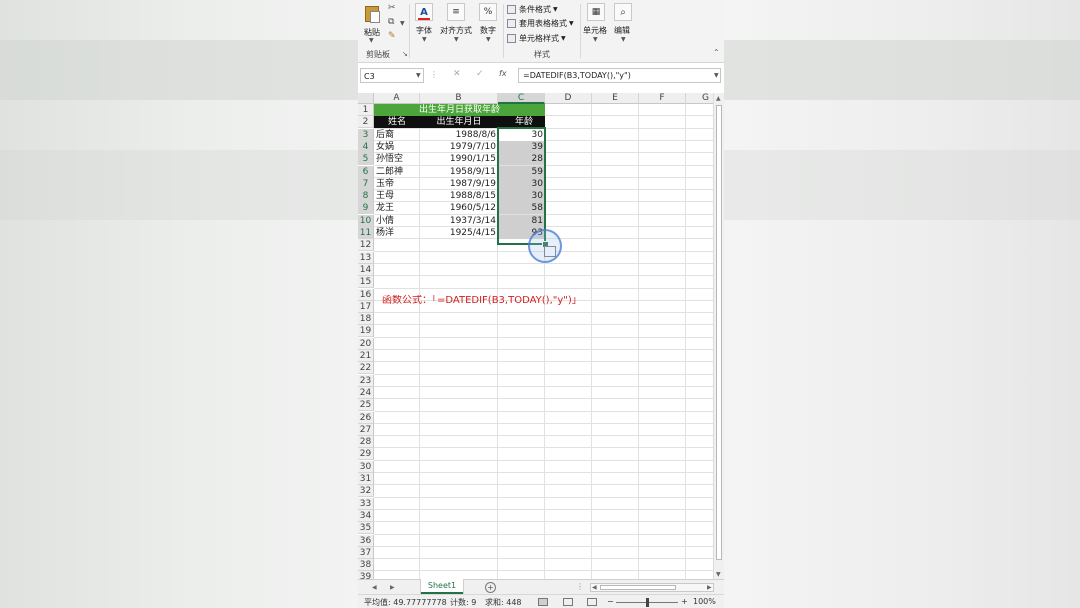  What do you see at coordinates (366, 515) in the screenshot?
I see `row-header-34: 34` at bounding box center [366, 515].